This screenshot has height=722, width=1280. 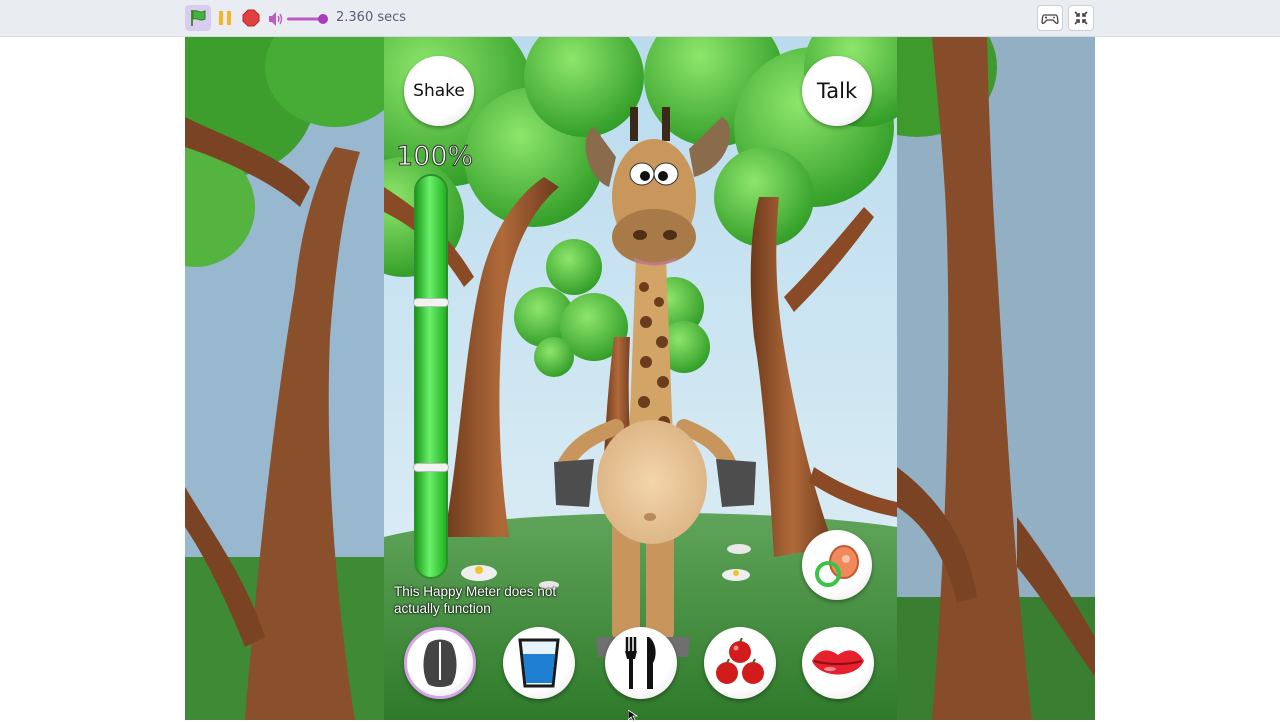 I want to click on left-background-forest, so click(x=284, y=378).